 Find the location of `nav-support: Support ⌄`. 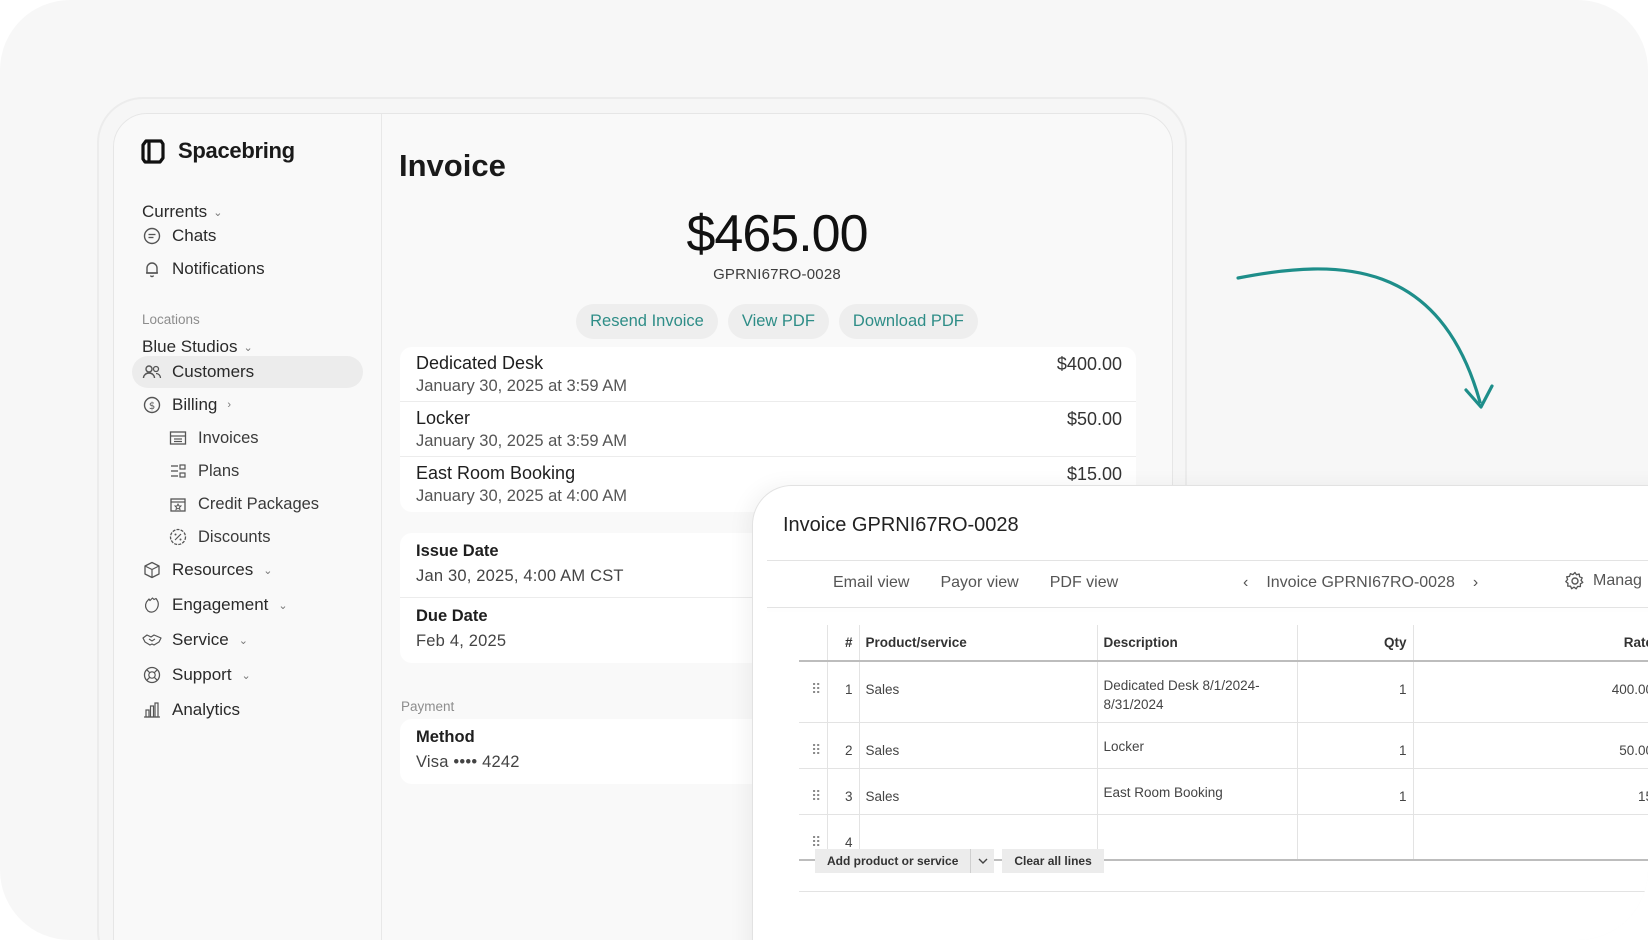

nav-support: Support ⌄ is located at coordinates (247, 675).